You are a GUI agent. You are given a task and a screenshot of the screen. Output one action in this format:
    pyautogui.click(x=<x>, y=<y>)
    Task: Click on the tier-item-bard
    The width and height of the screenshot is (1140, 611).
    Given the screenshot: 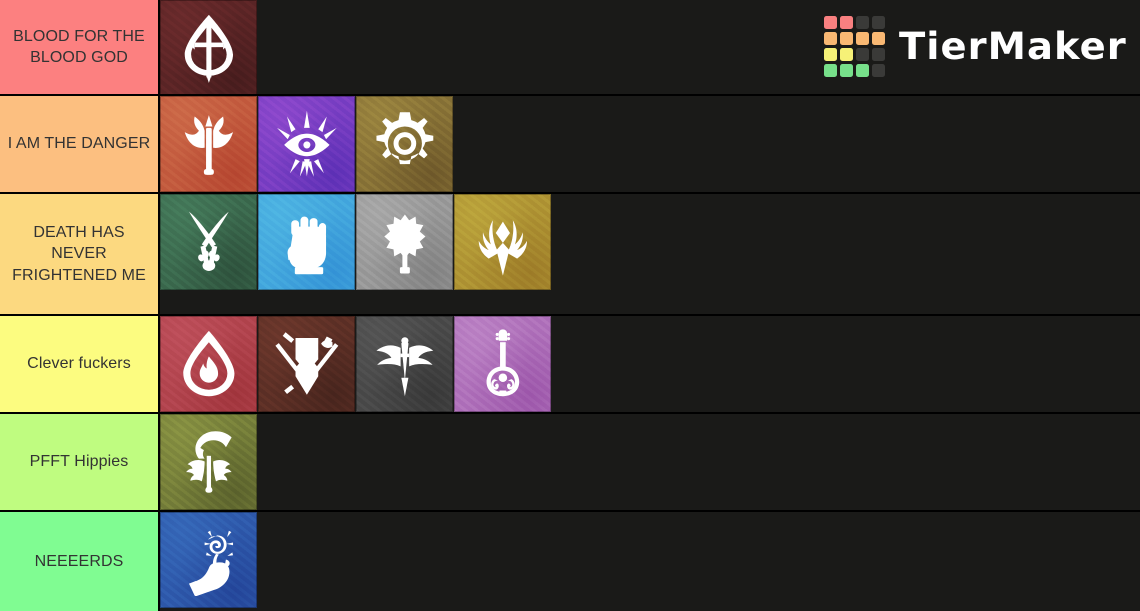 What is the action you would take?
    pyautogui.click(x=502, y=364)
    